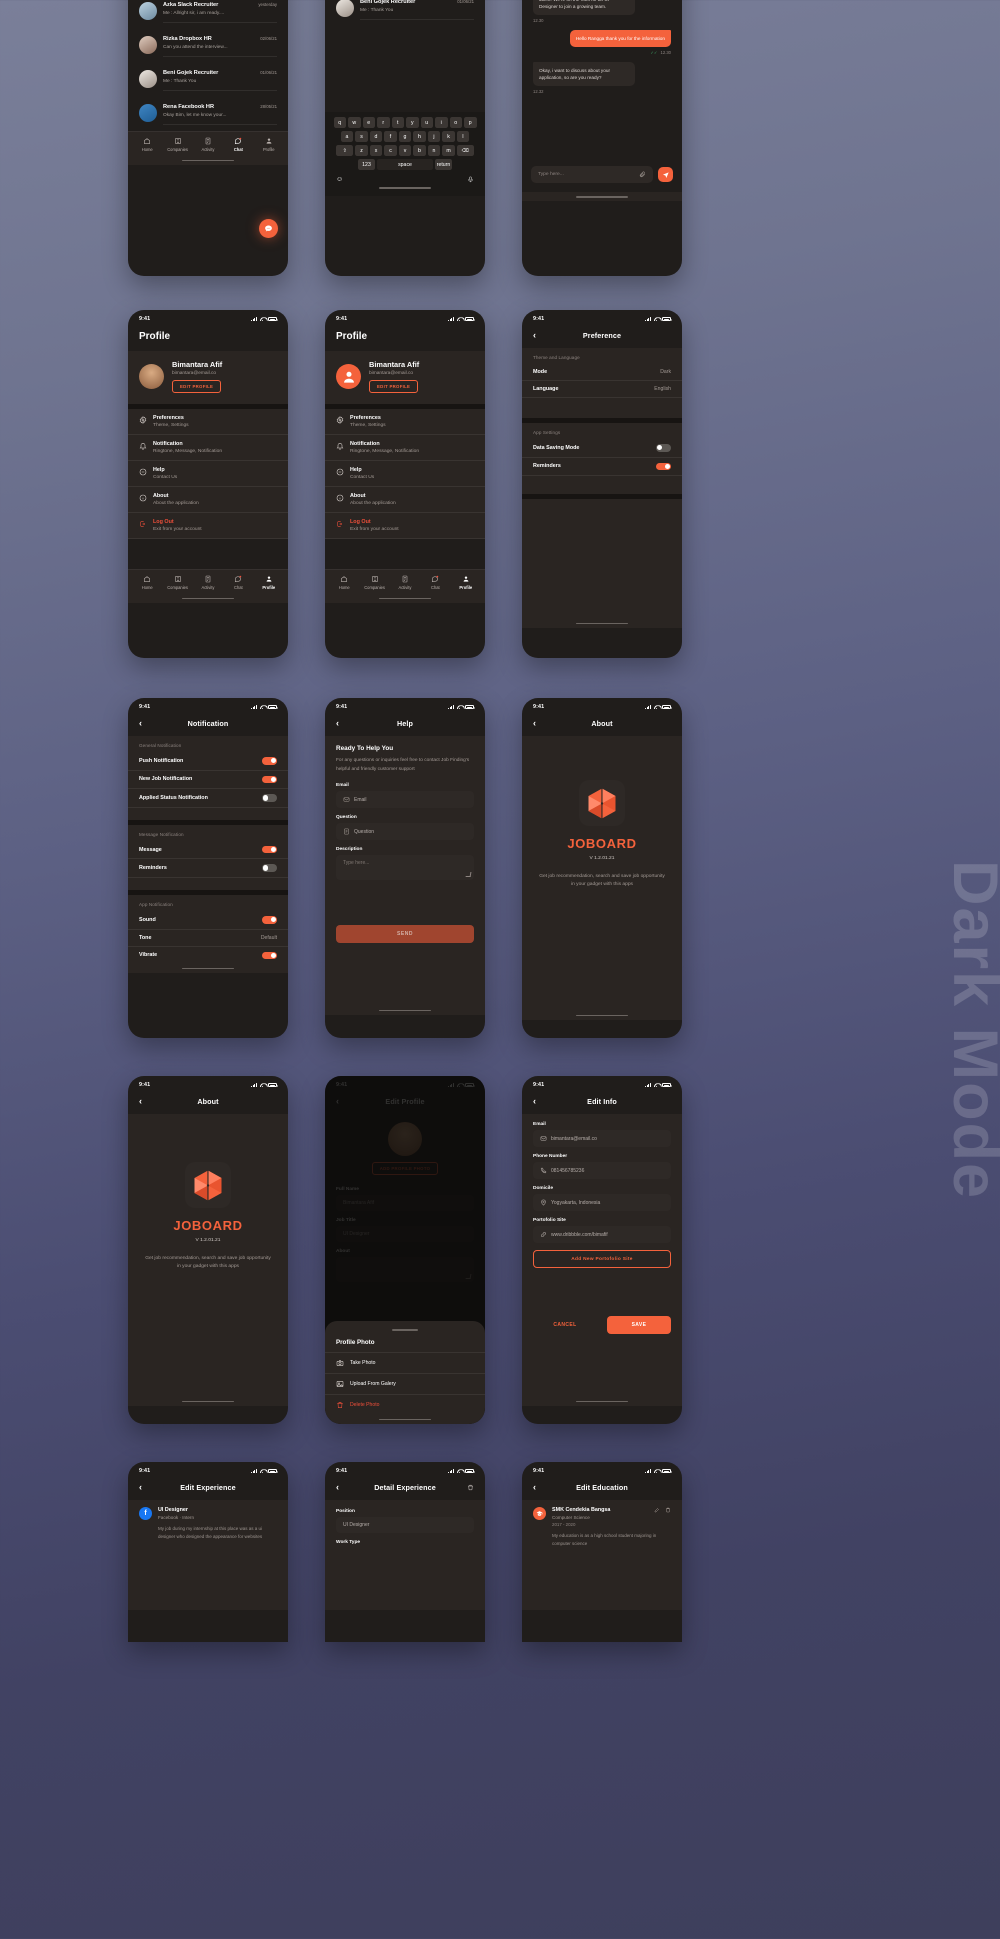 The image size is (1000, 1939). I want to click on data-saving-toggle, so click(663, 448).